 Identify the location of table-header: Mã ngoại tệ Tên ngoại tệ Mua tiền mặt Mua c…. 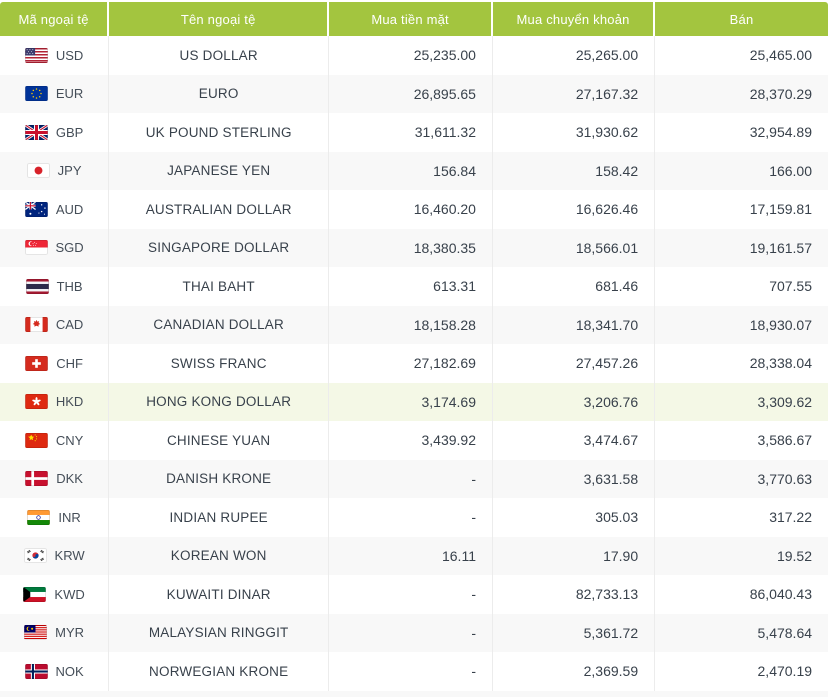
(414, 19).